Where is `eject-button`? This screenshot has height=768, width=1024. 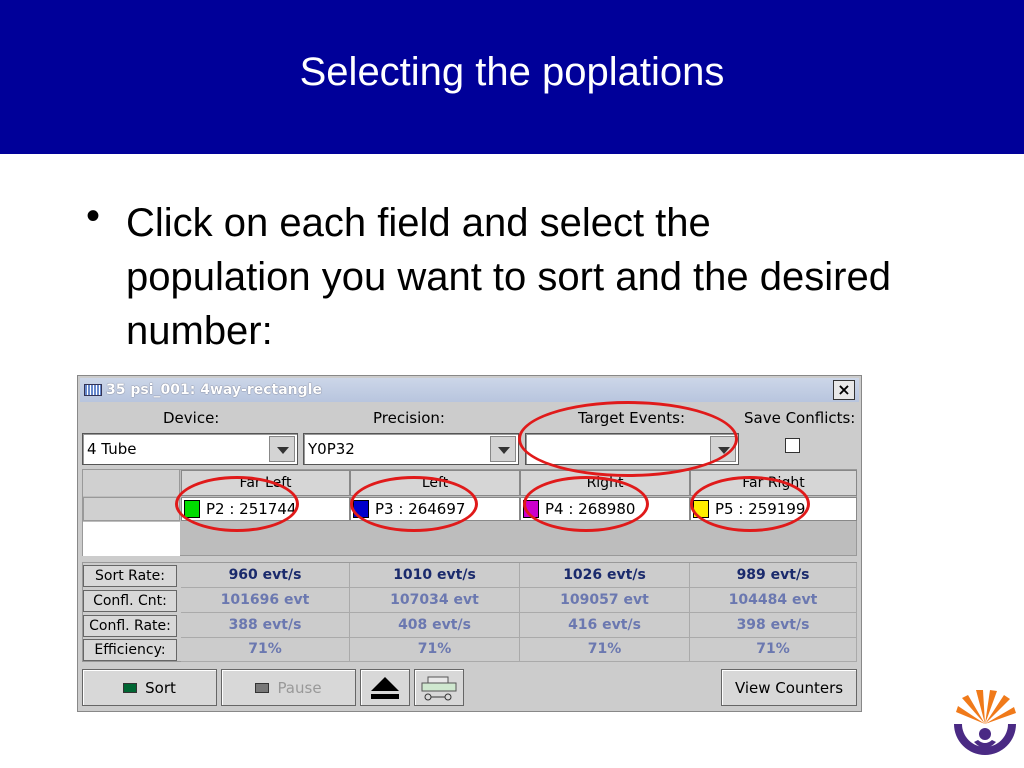
eject-button is located at coordinates (385, 687).